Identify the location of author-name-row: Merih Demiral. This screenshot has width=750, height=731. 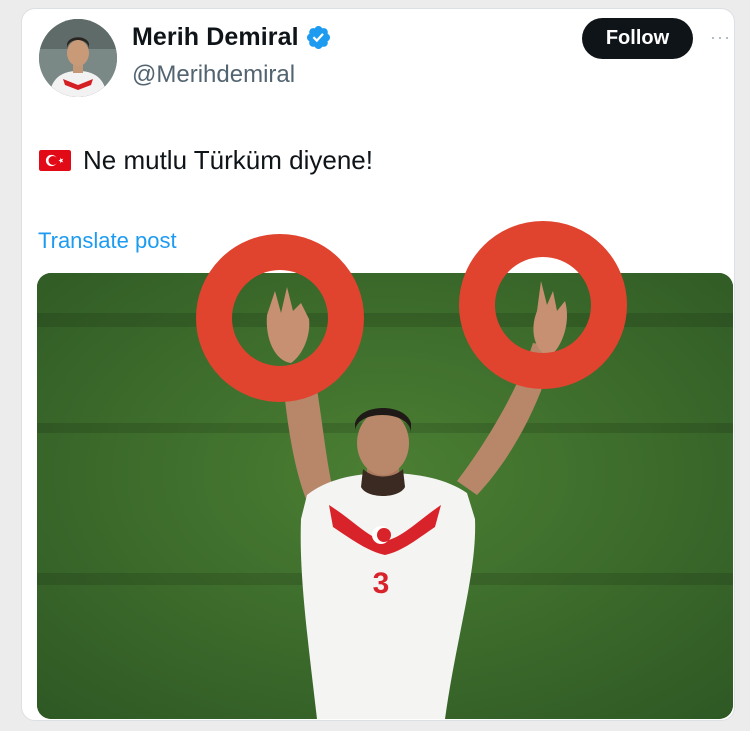
(232, 37).